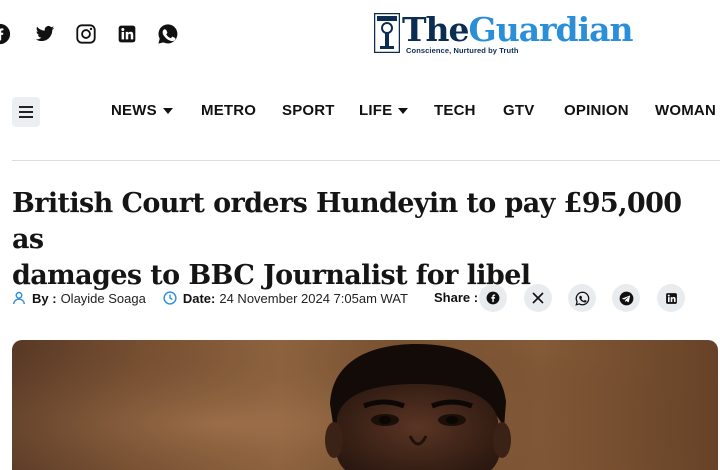 The image size is (720, 470). I want to click on publish-date: 24 November 2024 7:05am WAT, so click(313, 298).